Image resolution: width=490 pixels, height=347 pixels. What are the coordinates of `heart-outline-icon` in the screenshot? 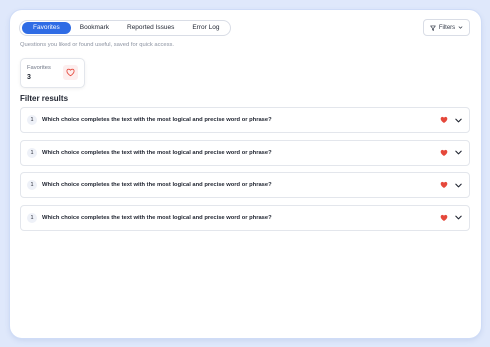 It's located at (70, 72).